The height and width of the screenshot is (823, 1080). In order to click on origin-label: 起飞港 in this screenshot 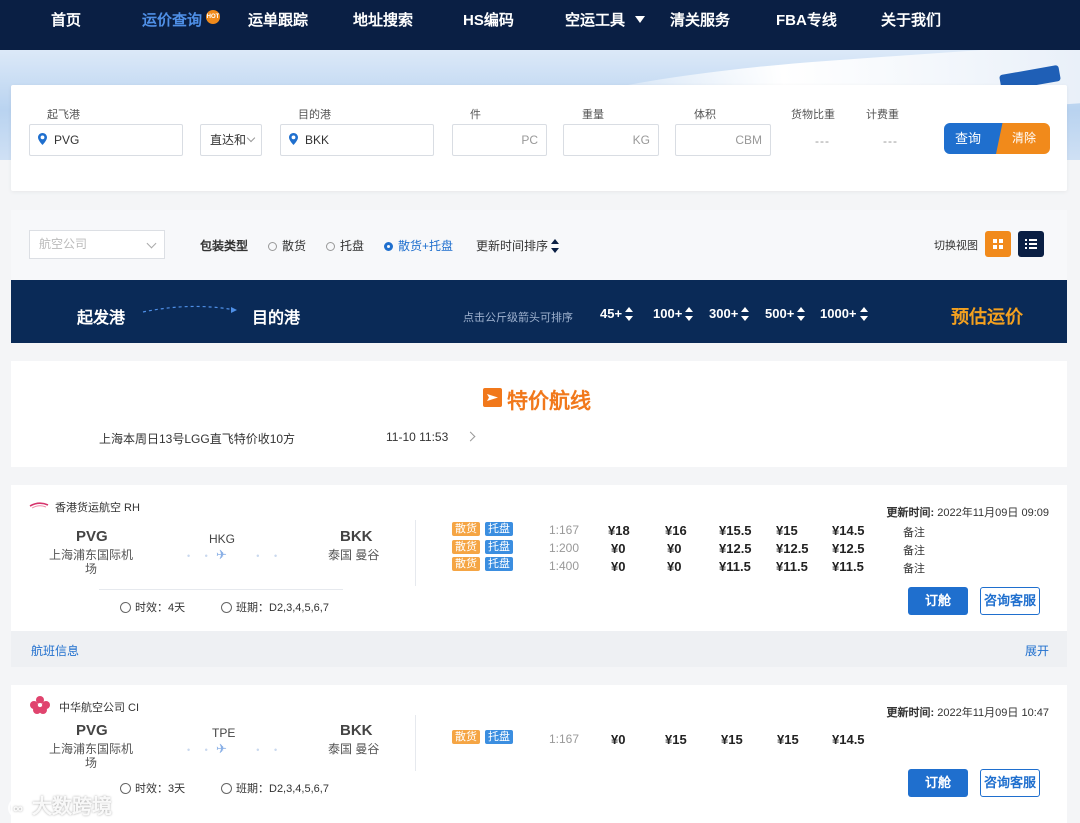, I will do `click(63, 115)`.